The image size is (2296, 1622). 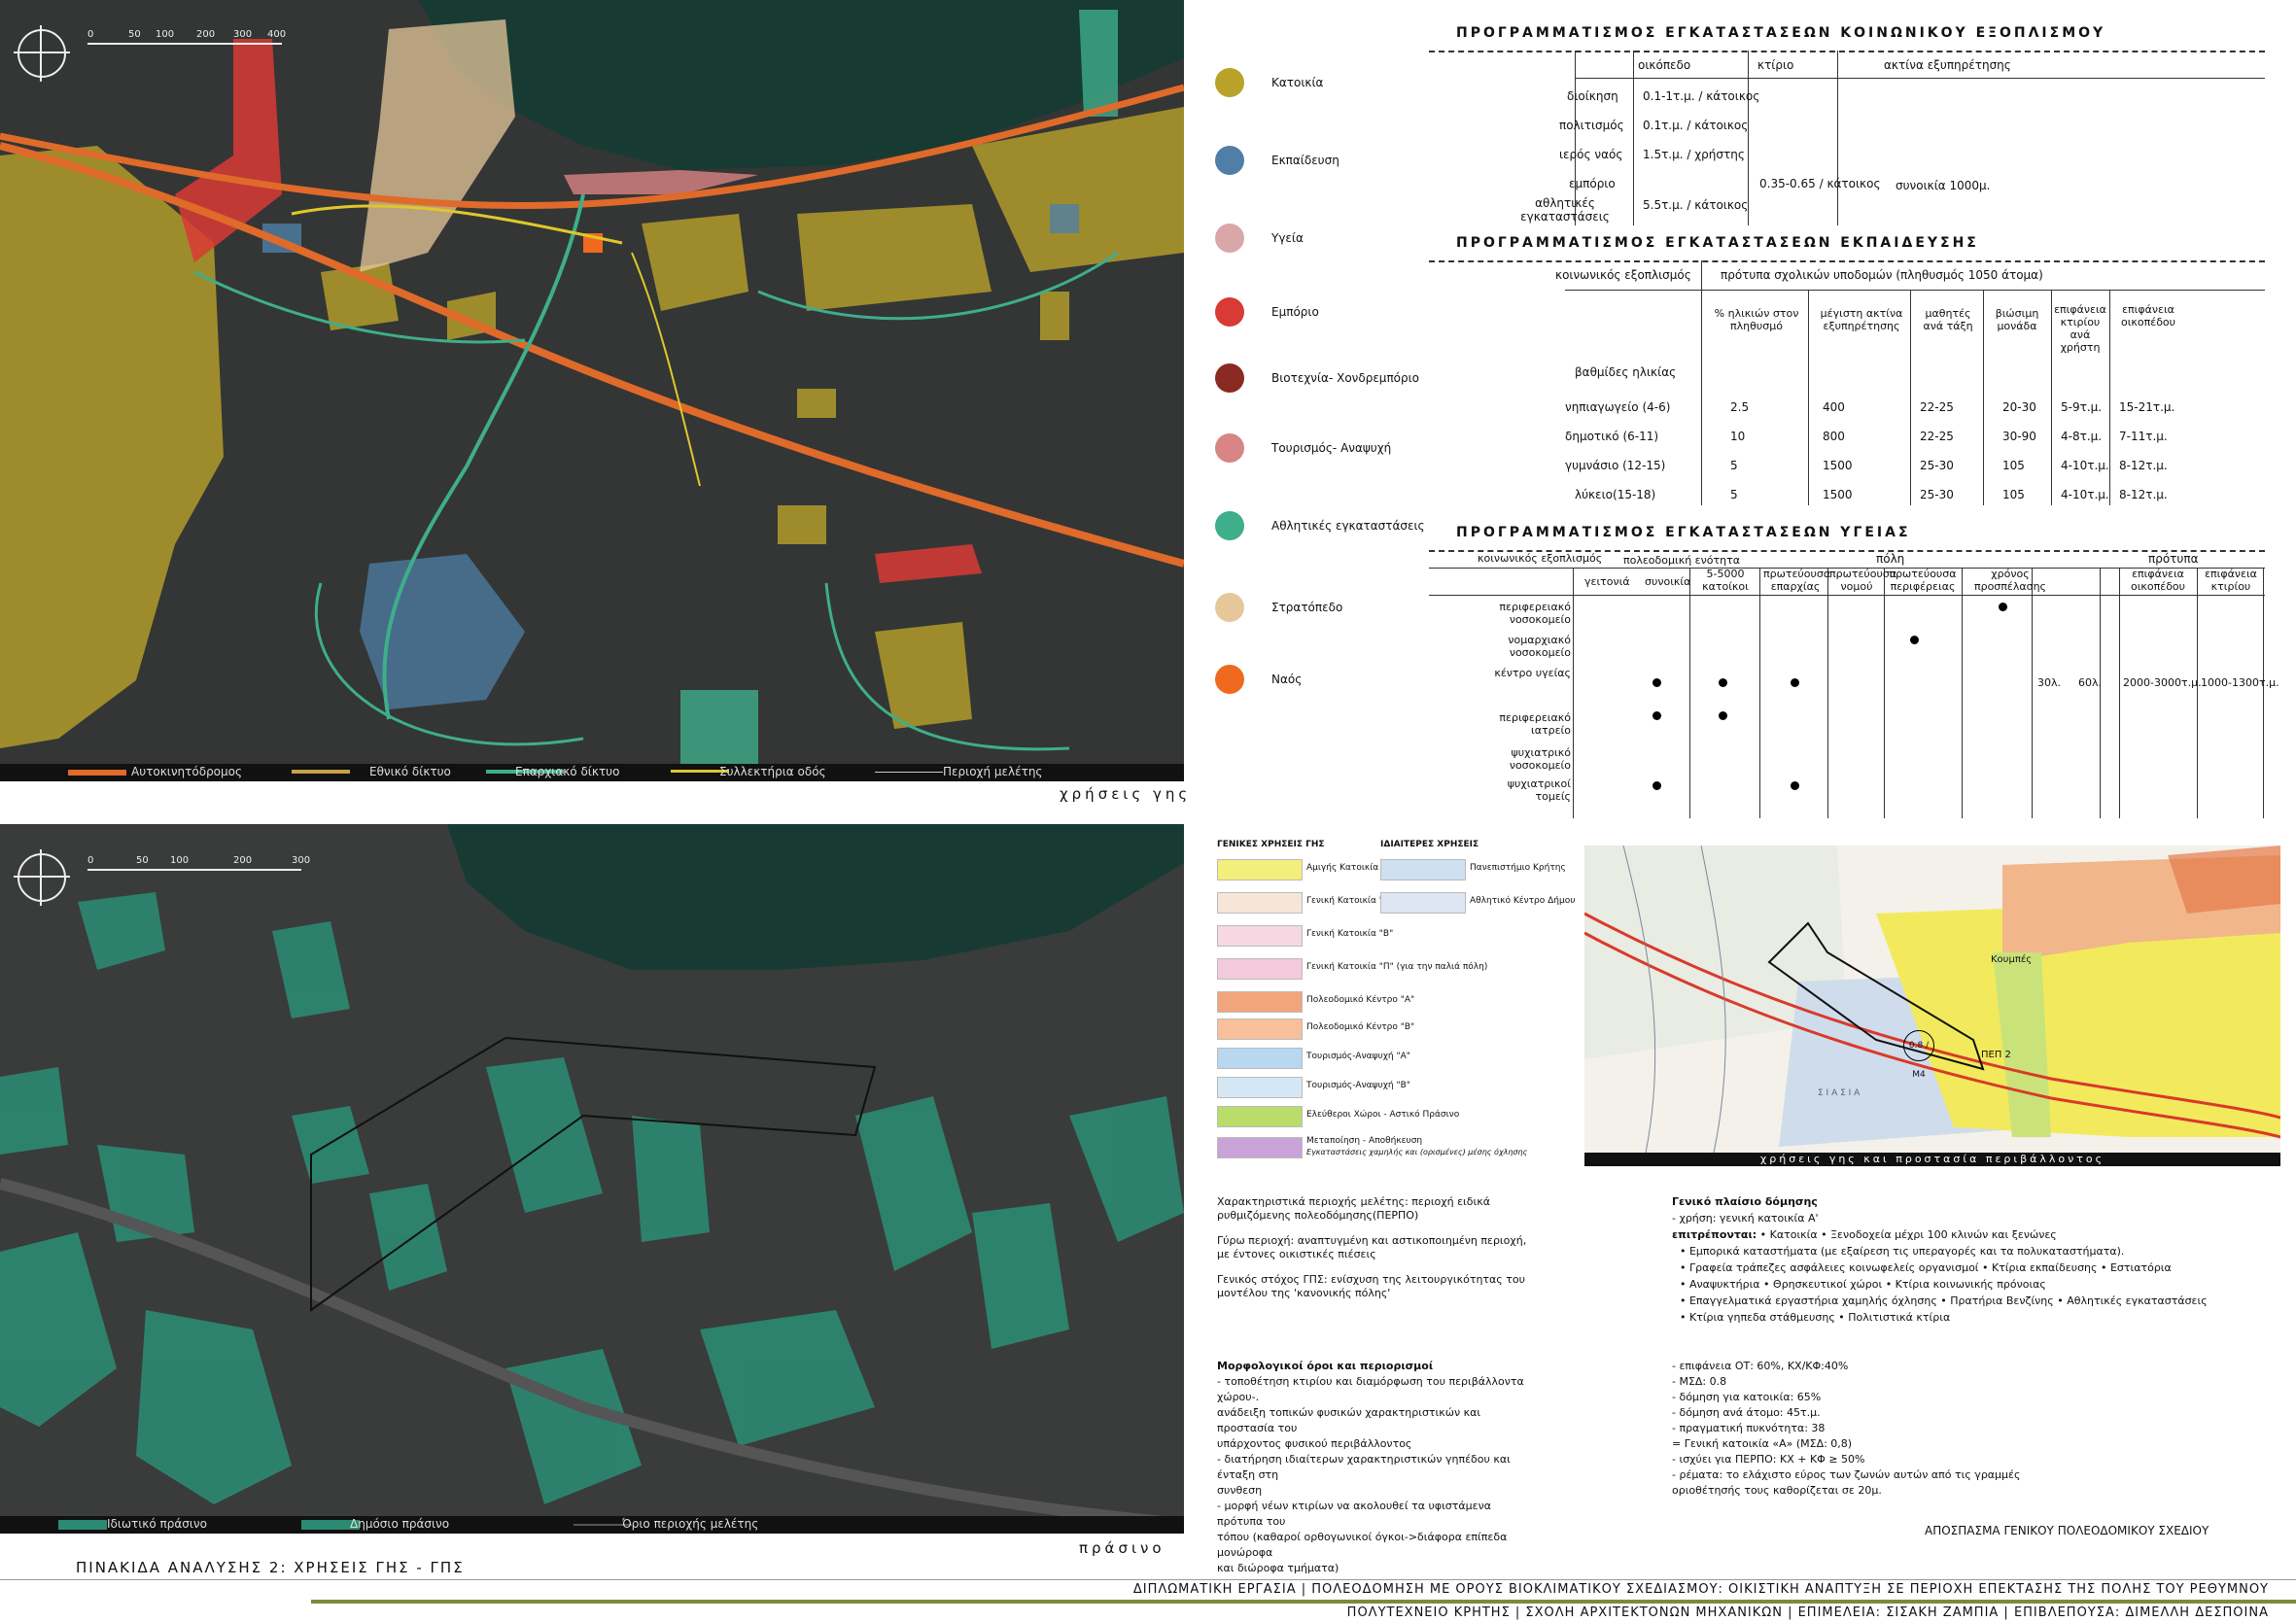 What do you see at coordinates (2162, 683) in the screenshot?
I see `cell: 2000-3000τ.μ.` at bounding box center [2162, 683].